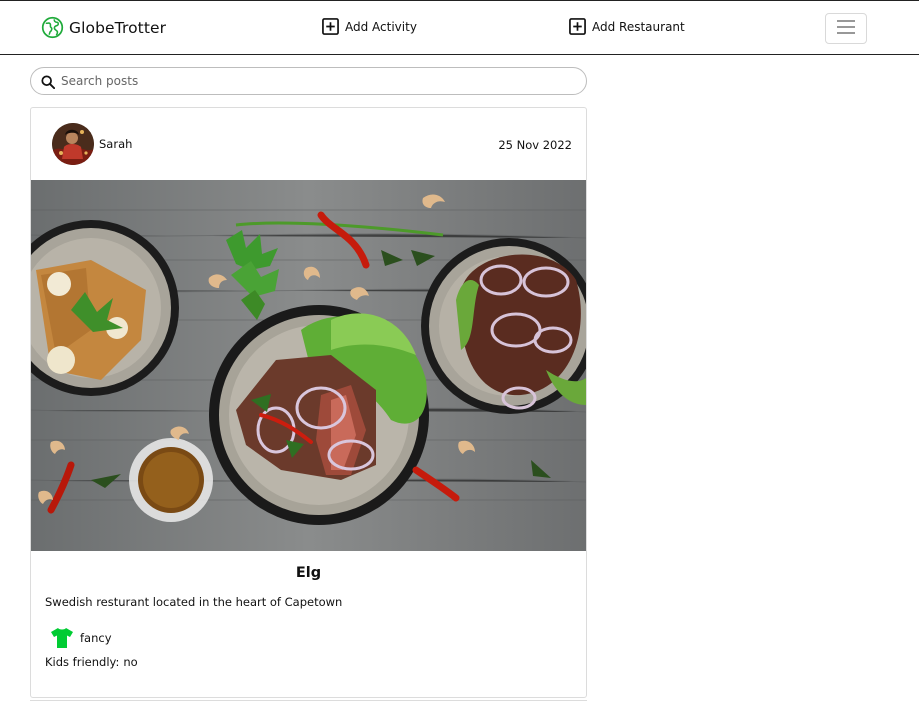 The width and height of the screenshot is (919, 703). I want to click on search-bar, so click(308, 81).